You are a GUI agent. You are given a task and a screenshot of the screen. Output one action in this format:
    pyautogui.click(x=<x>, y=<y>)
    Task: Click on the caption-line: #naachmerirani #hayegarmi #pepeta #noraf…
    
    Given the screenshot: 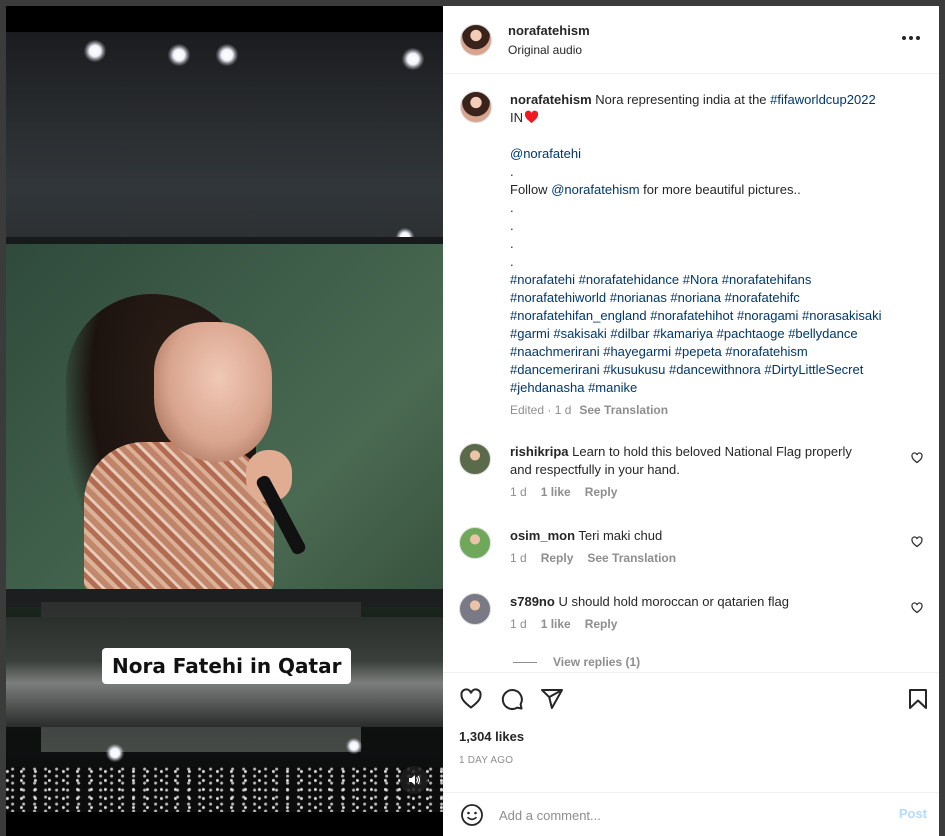 What is the action you would take?
    pyautogui.click(x=716, y=352)
    